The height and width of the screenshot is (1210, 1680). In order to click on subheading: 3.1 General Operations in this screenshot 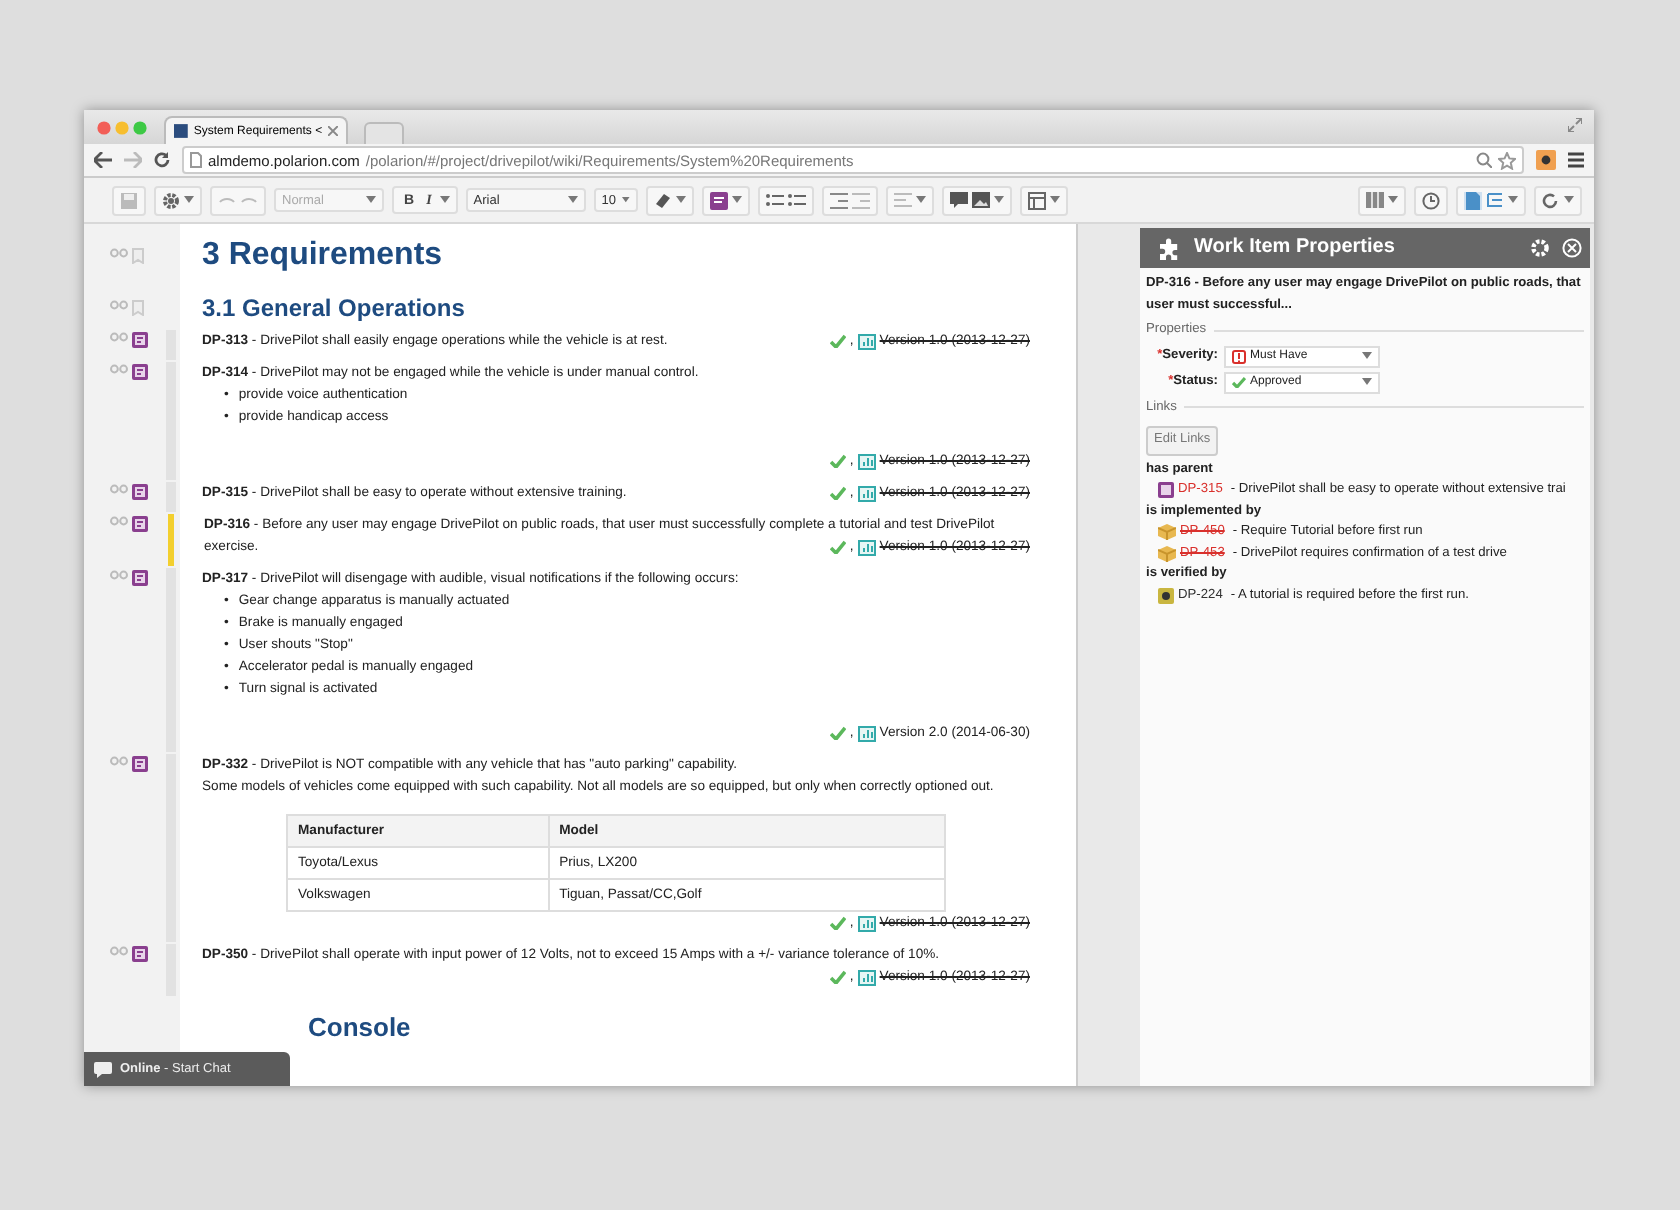, I will do `click(334, 309)`.